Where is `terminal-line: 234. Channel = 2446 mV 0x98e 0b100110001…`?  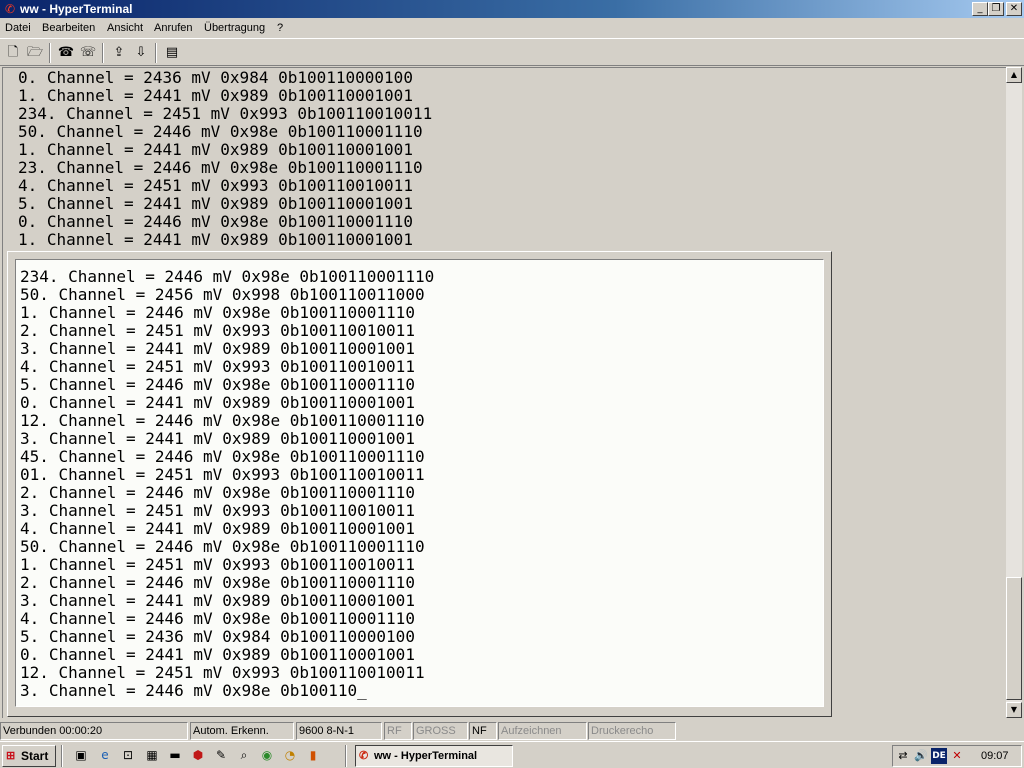
terminal-line: 234. Channel = 2446 mV 0x98e 0b100110001… is located at coordinates (227, 276).